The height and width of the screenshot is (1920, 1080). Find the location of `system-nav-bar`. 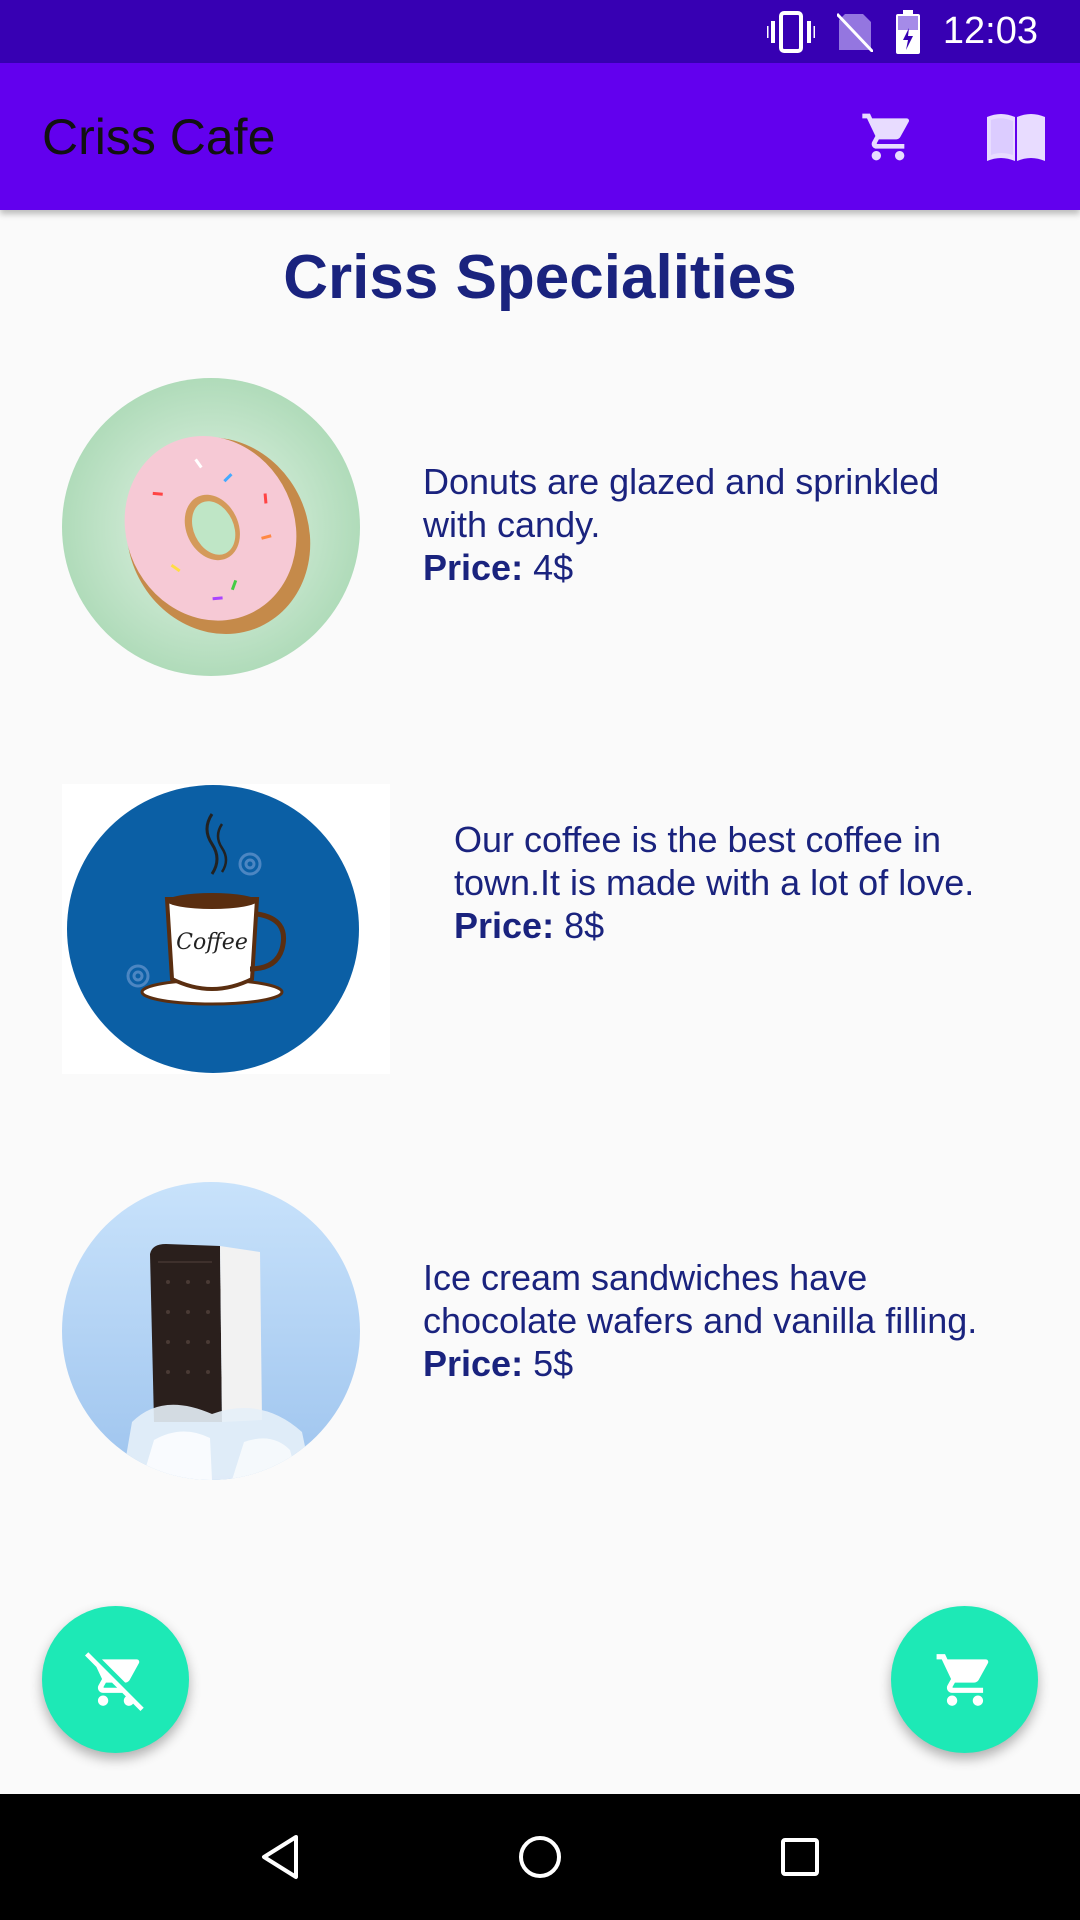

system-nav-bar is located at coordinates (540, 1857).